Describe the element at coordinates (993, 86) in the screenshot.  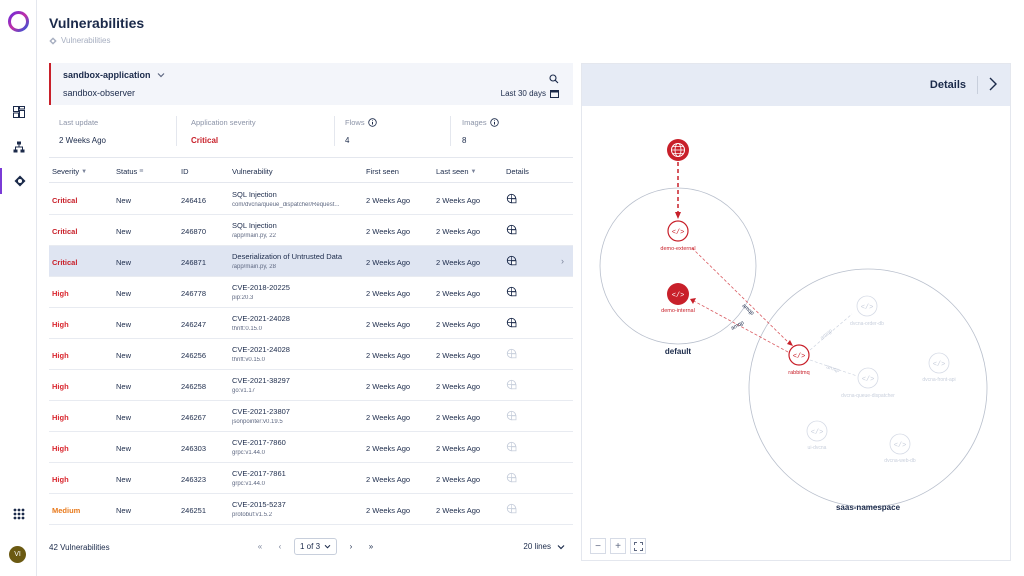
I see `collapse-panel-icon` at that location.